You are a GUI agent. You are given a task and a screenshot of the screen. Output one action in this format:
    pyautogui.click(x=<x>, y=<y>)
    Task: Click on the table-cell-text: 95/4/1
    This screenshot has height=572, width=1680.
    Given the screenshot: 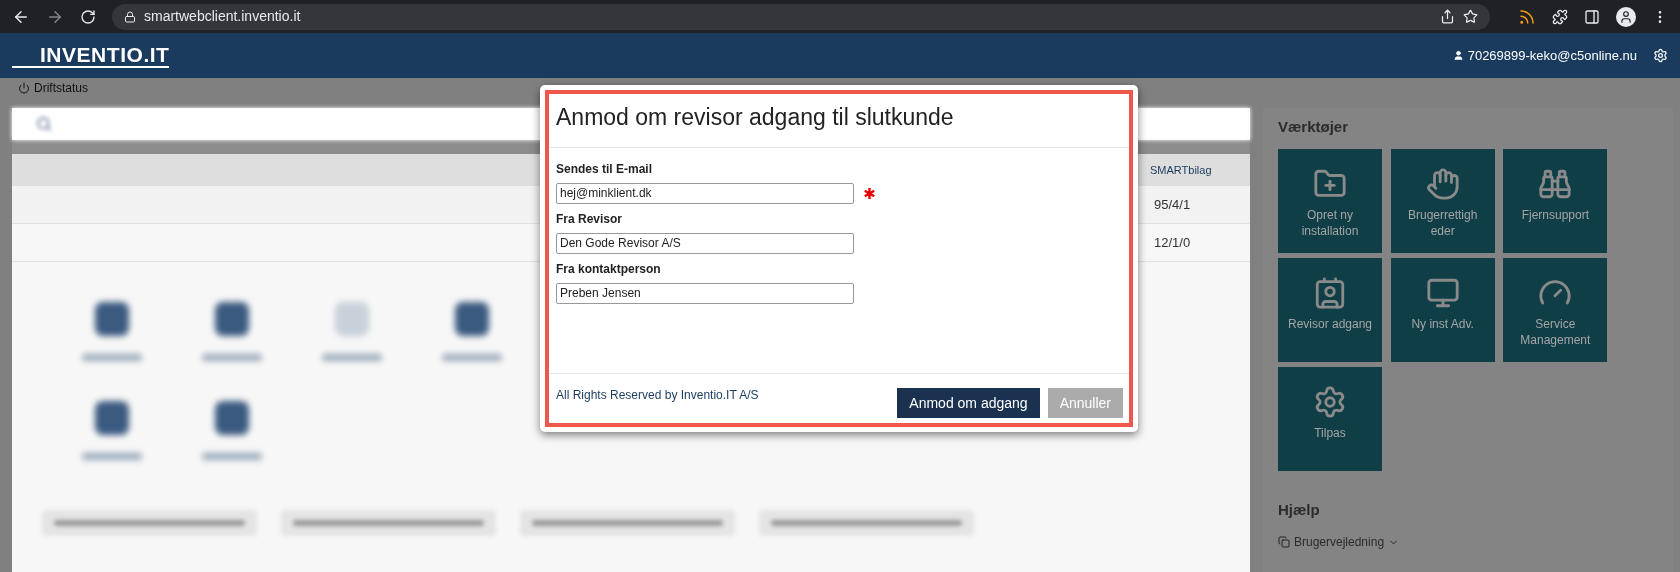 What is the action you would take?
    pyautogui.click(x=1172, y=204)
    